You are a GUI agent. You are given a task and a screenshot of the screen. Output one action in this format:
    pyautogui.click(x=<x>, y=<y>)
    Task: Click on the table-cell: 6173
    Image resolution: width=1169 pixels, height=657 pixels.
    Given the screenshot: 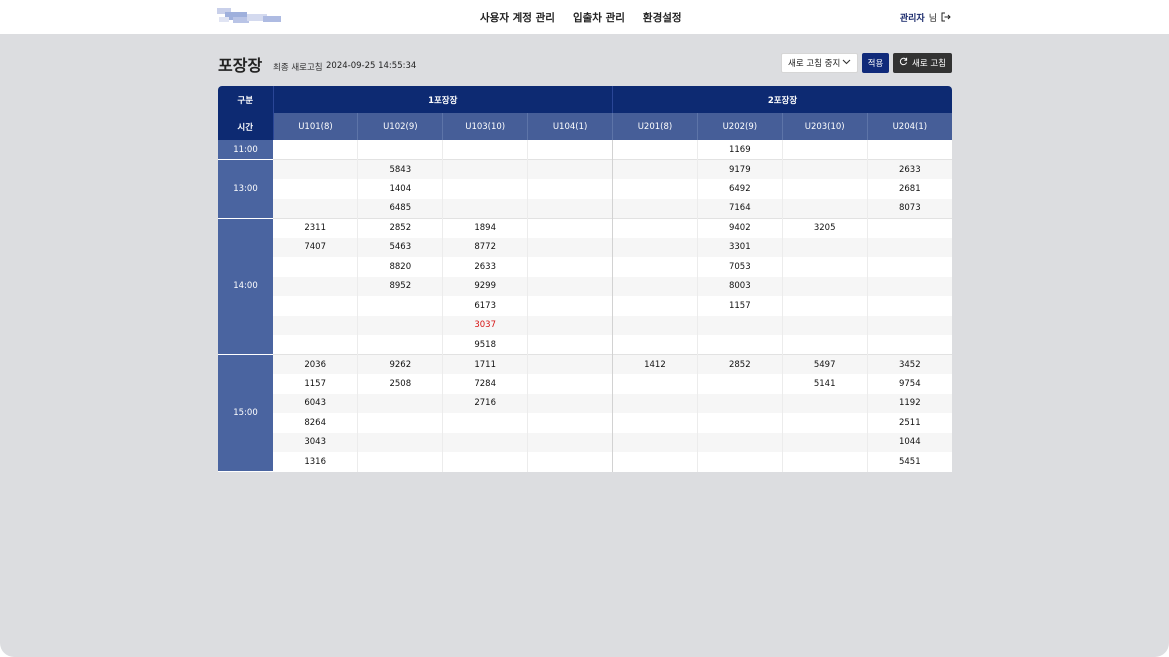 What is the action you would take?
    pyautogui.click(x=485, y=306)
    